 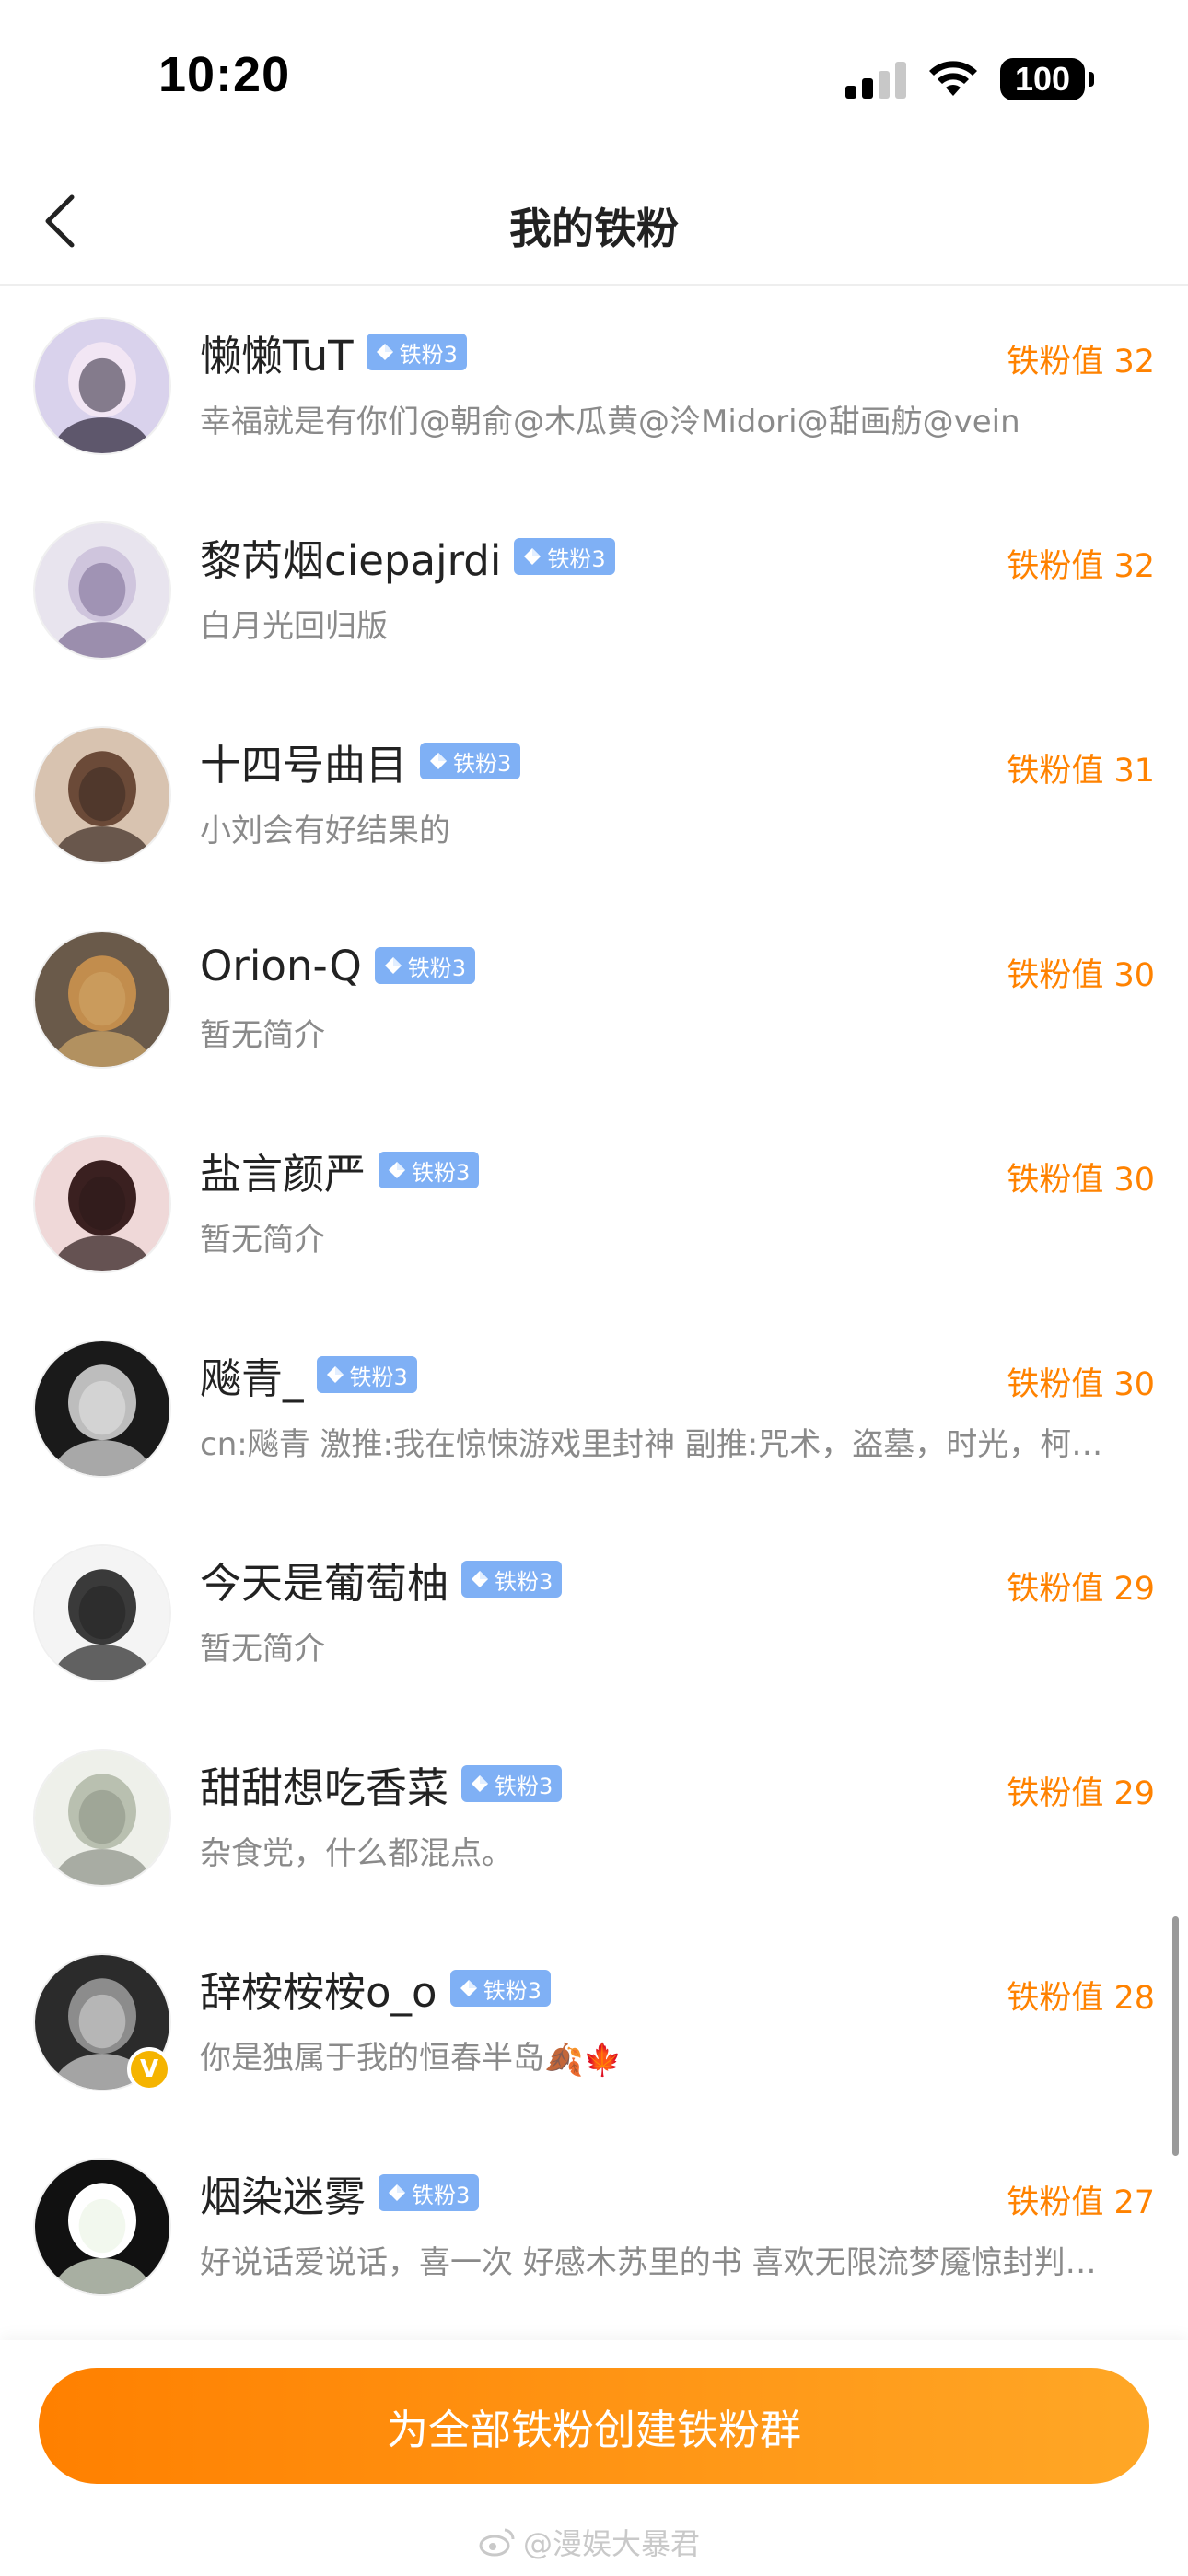 What do you see at coordinates (325, 831) in the screenshot?
I see `fan-bio-text: 小刘会有好结果的` at bounding box center [325, 831].